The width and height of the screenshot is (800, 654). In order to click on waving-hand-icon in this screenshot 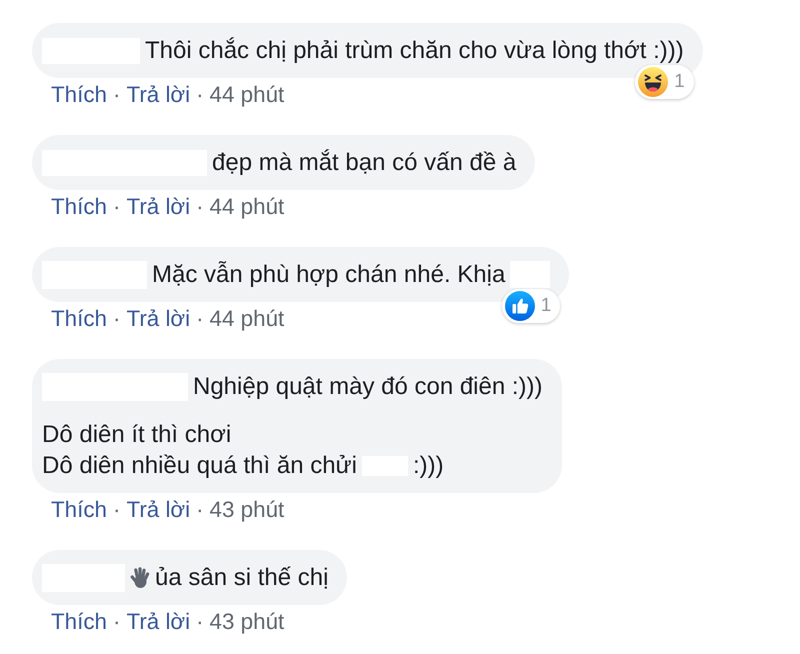, I will do `click(140, 577)`.